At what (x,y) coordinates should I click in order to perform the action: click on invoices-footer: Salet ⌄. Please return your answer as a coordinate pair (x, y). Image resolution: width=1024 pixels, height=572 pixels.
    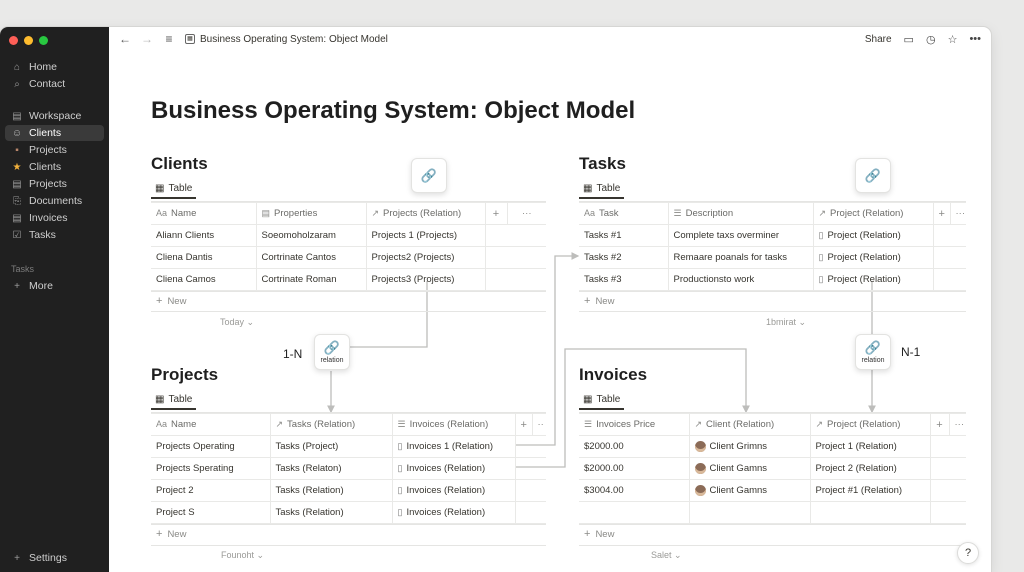
    Looking at the image, I should click on (666, 555).